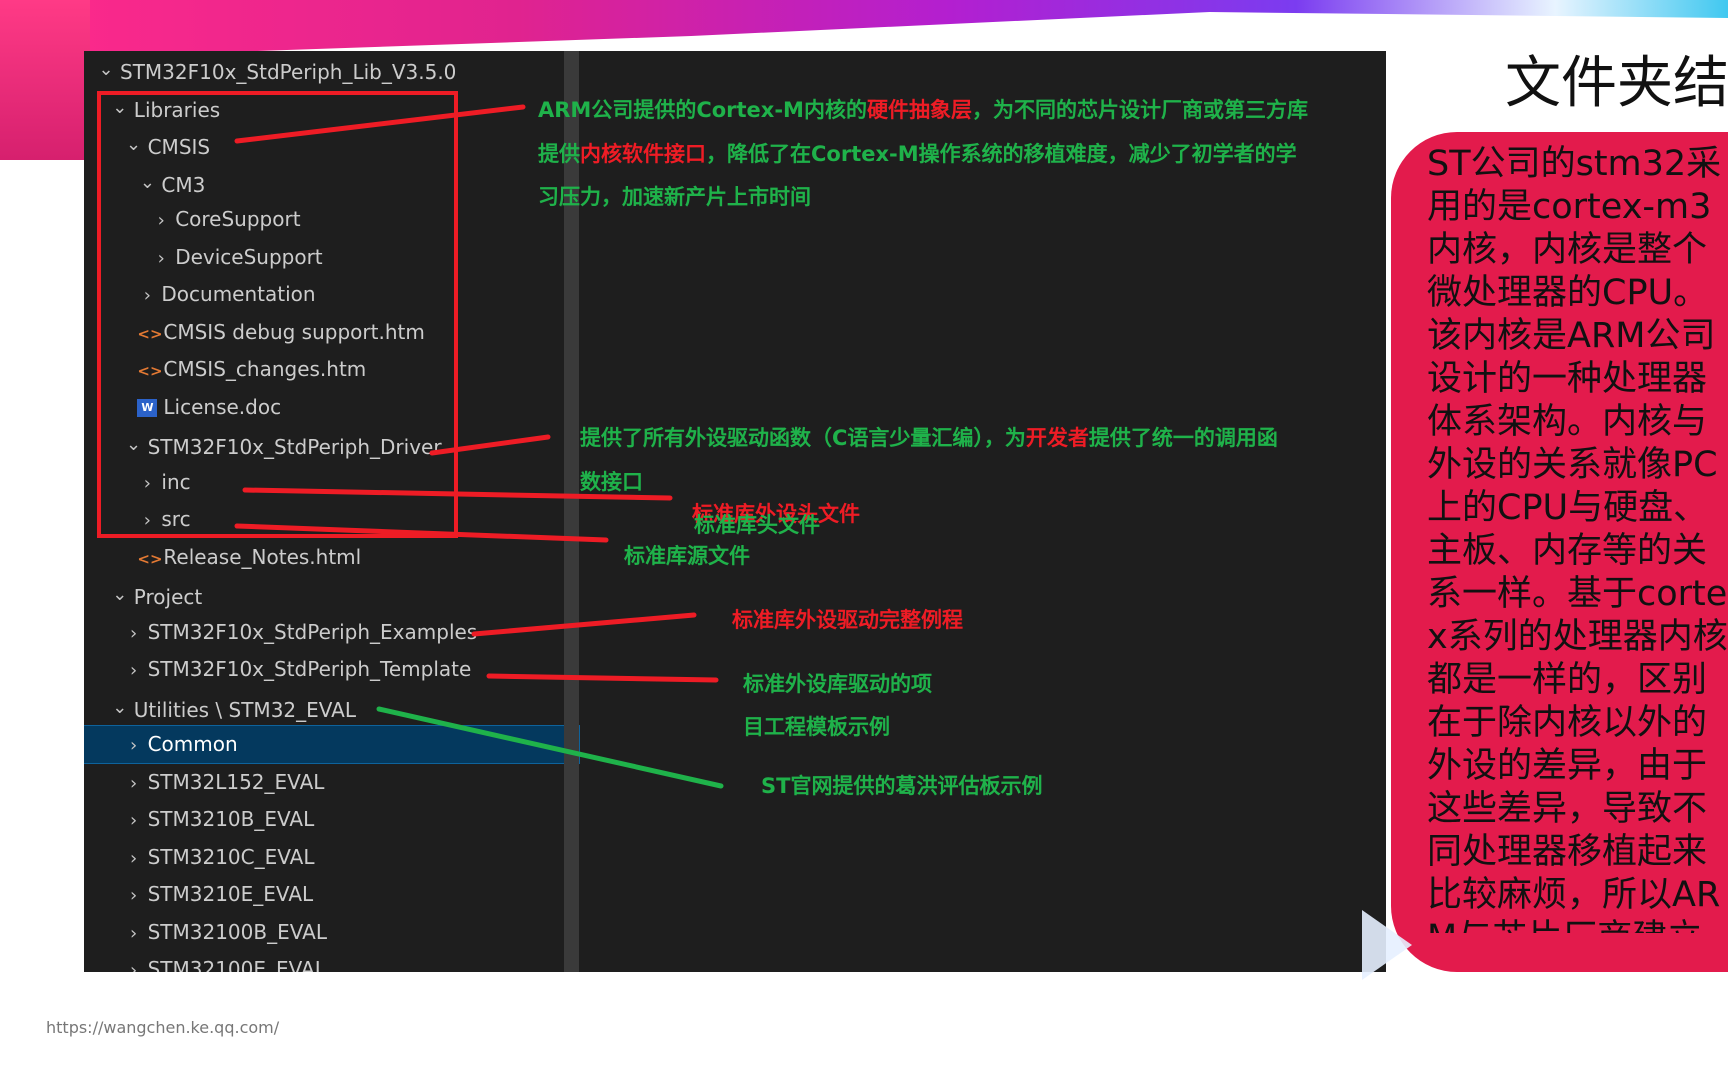 The image size is (1728, 1080). What do you see at coordinates (380, 124) in the screenshot?
I see `pointer-line-cmsis` at bounding box center [380, 124].